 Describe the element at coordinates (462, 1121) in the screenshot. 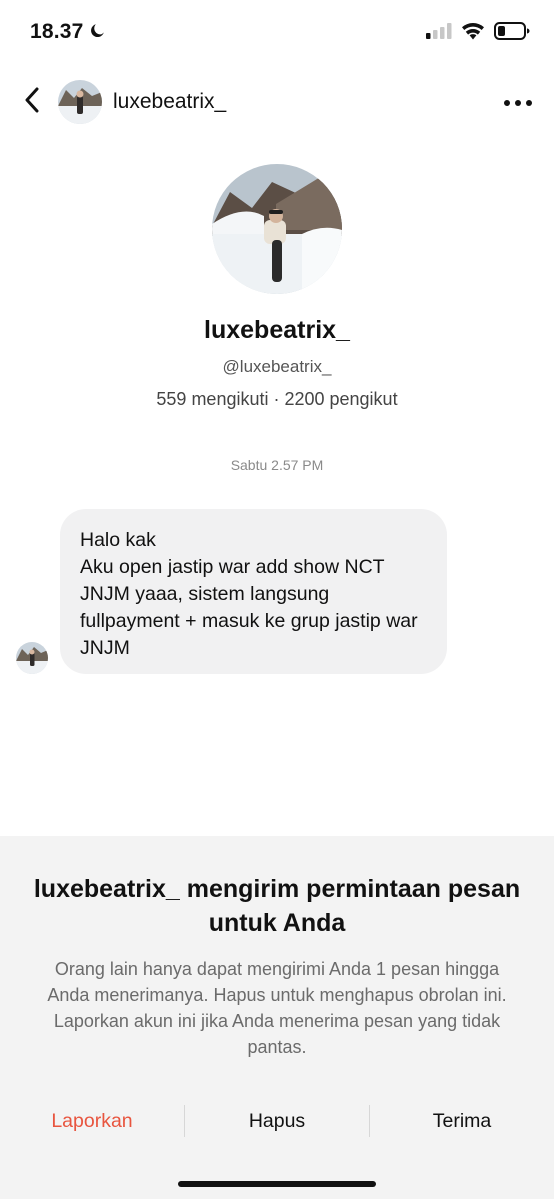

I see `accept-button: Terima` at that location.